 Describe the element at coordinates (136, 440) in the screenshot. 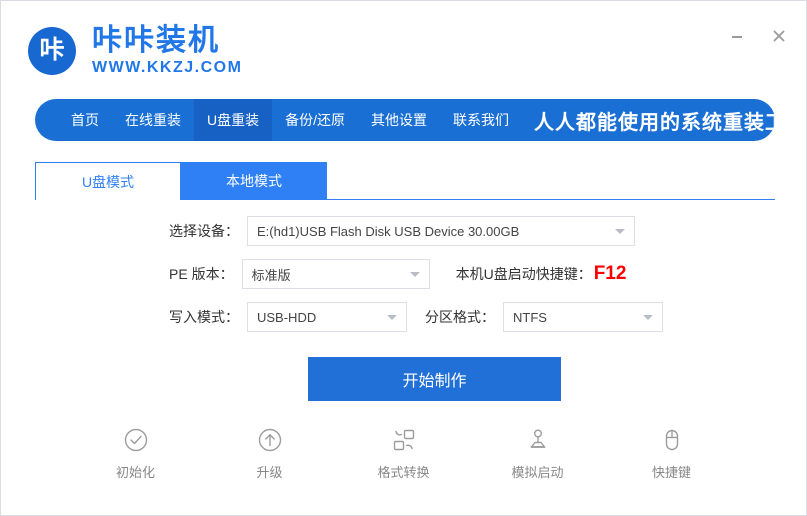

I see `check-circle-icon` at that location.